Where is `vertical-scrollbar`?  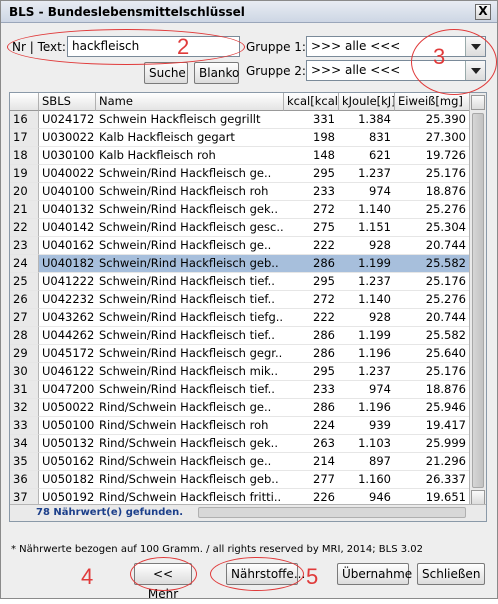
vertical-scrollbar is located at coordinates (477, 307).